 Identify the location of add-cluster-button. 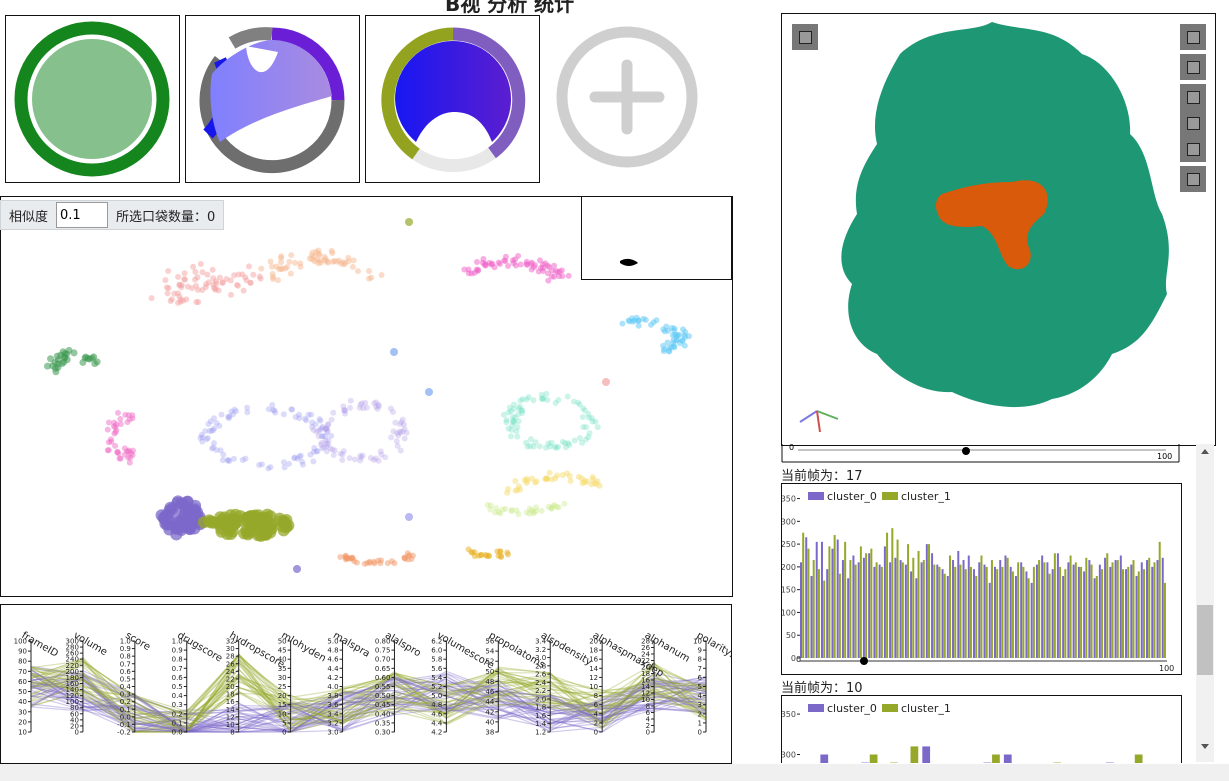
(627, 97).